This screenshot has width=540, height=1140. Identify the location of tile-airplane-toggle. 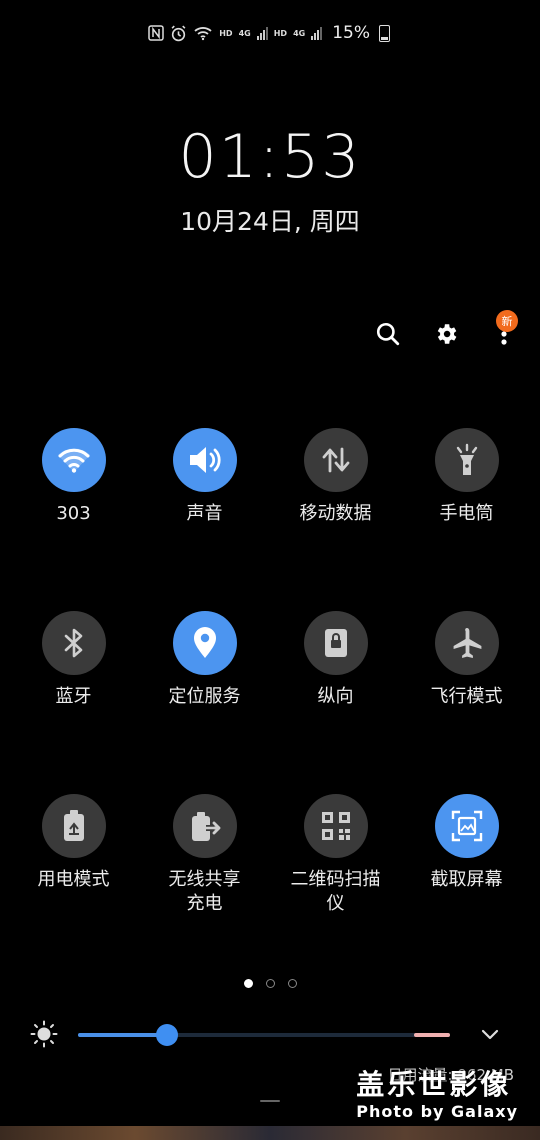
(466, 643).